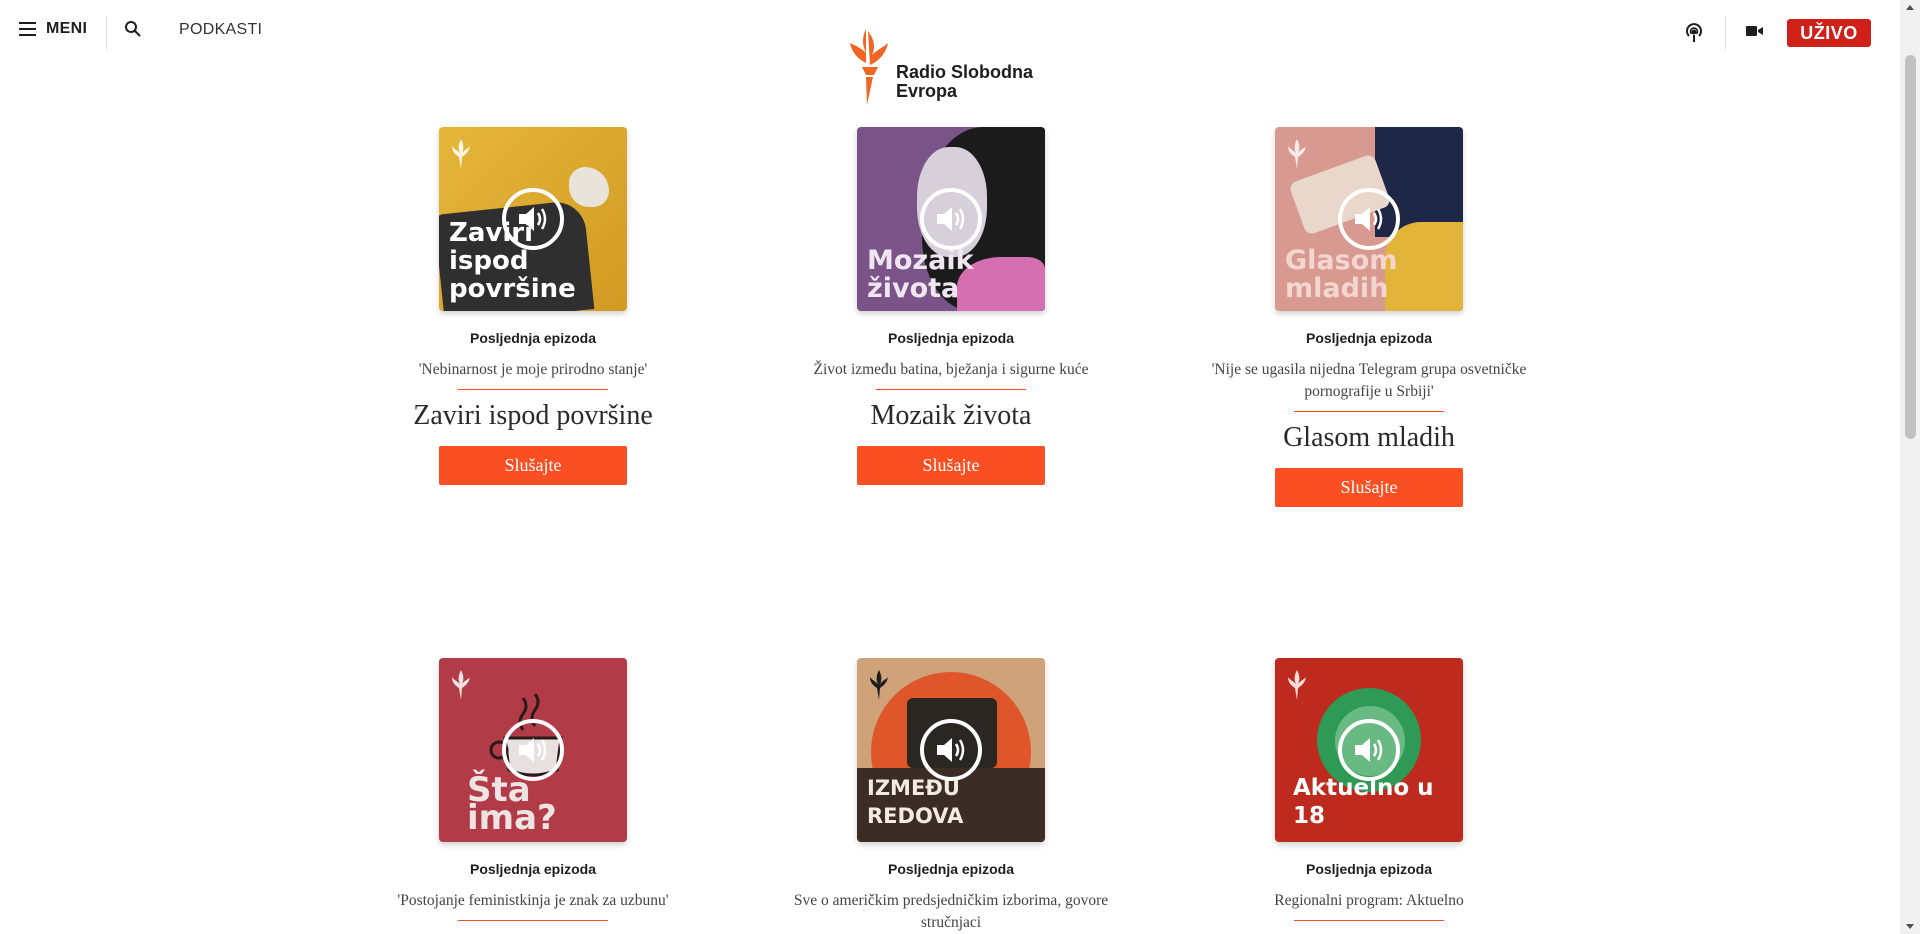  What do you see at coordinates (1910, 926) in the screenshot?
I see `scroll-down-icon` at bounding box center [1910, 926].